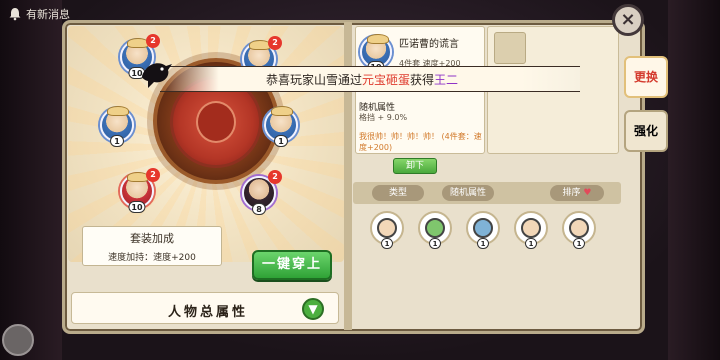  Describe the element at coordinates (117, 126) in the screenshot. I see `equip-slot-mid-left: 1` at that location.